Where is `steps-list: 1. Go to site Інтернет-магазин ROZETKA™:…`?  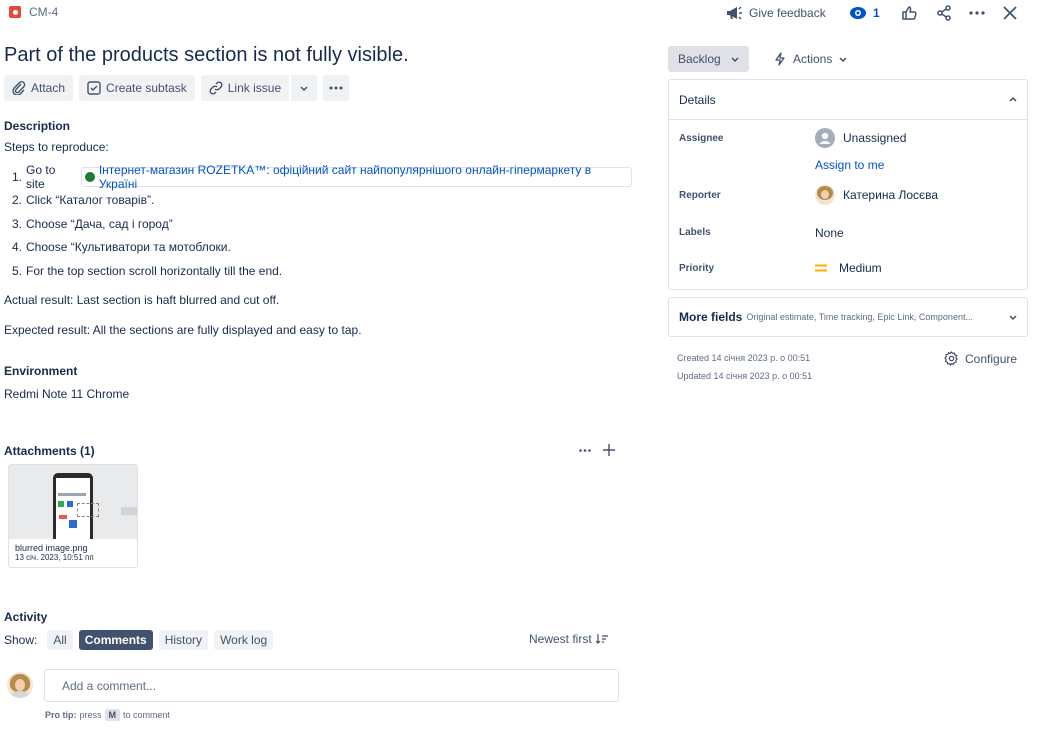
steps-list: 1. Go to site Інтернет-магазин ROZETKA™:… is located at coordinates (322, 223).